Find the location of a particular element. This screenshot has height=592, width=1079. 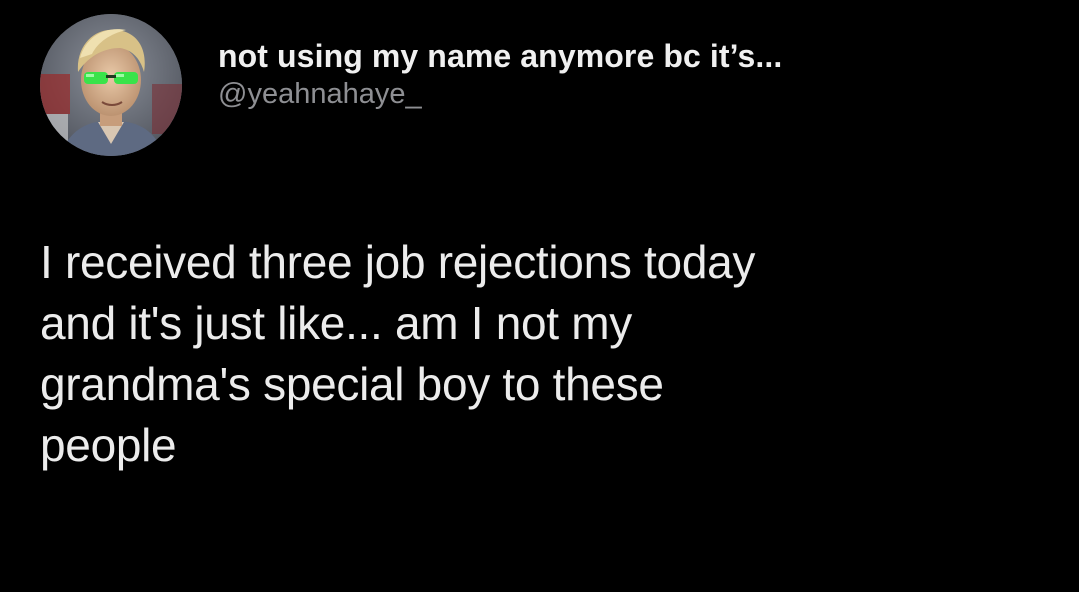

avatar-image is located at coordinates (111, 85).